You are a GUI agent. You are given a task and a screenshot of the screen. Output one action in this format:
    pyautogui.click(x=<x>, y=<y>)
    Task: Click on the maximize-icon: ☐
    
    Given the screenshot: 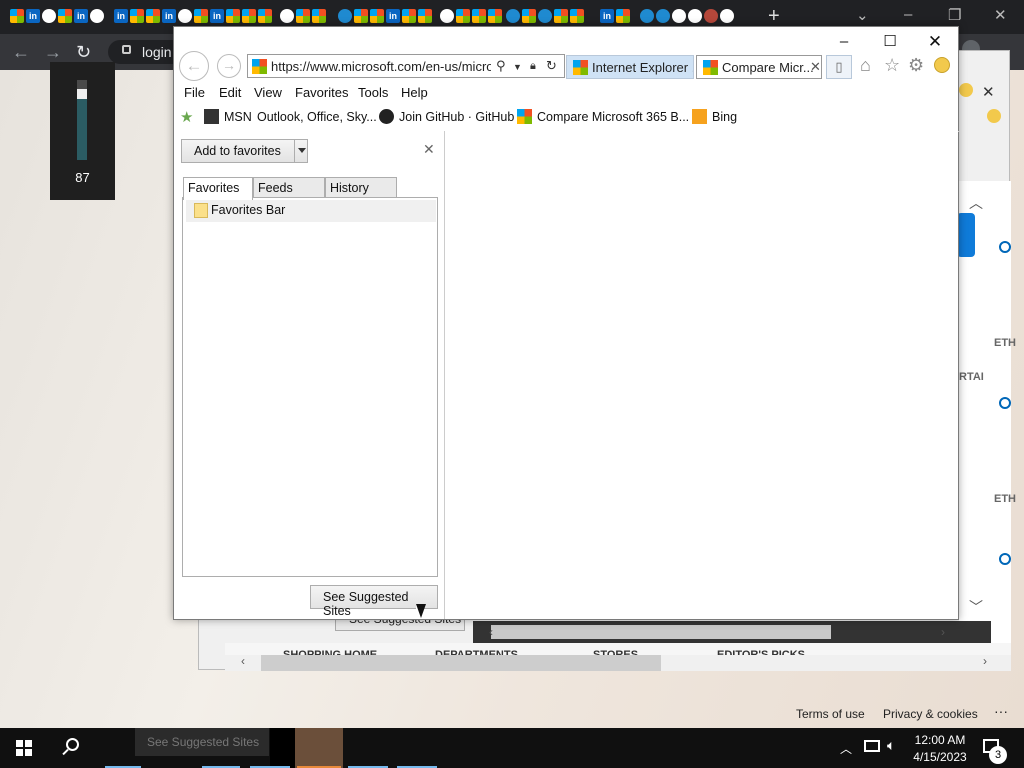 What is the action you would take?
    pyautogui.click(x=890, y=42)
    